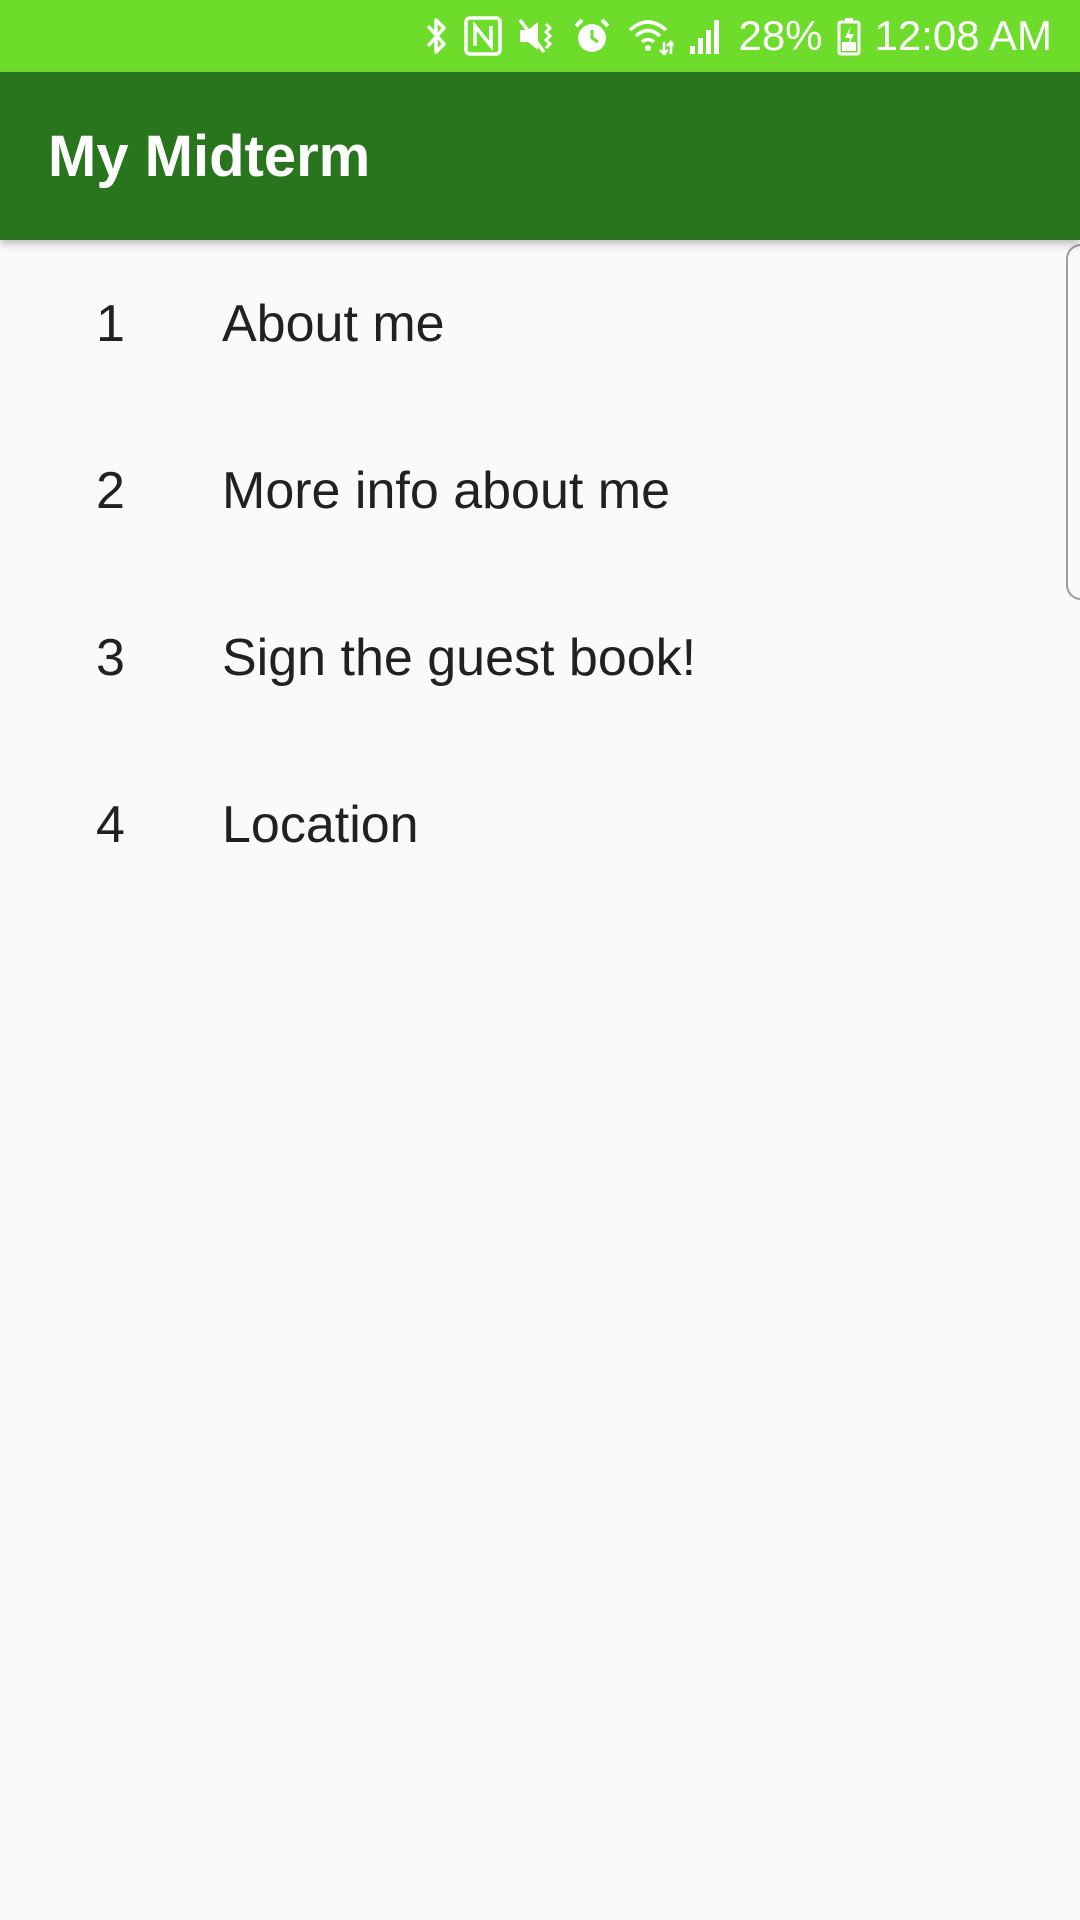 The image size is (1080, 1920). Describe the element at coordinates (437, 36) in the screenshot. I see `bluetooth-icon` at that location.